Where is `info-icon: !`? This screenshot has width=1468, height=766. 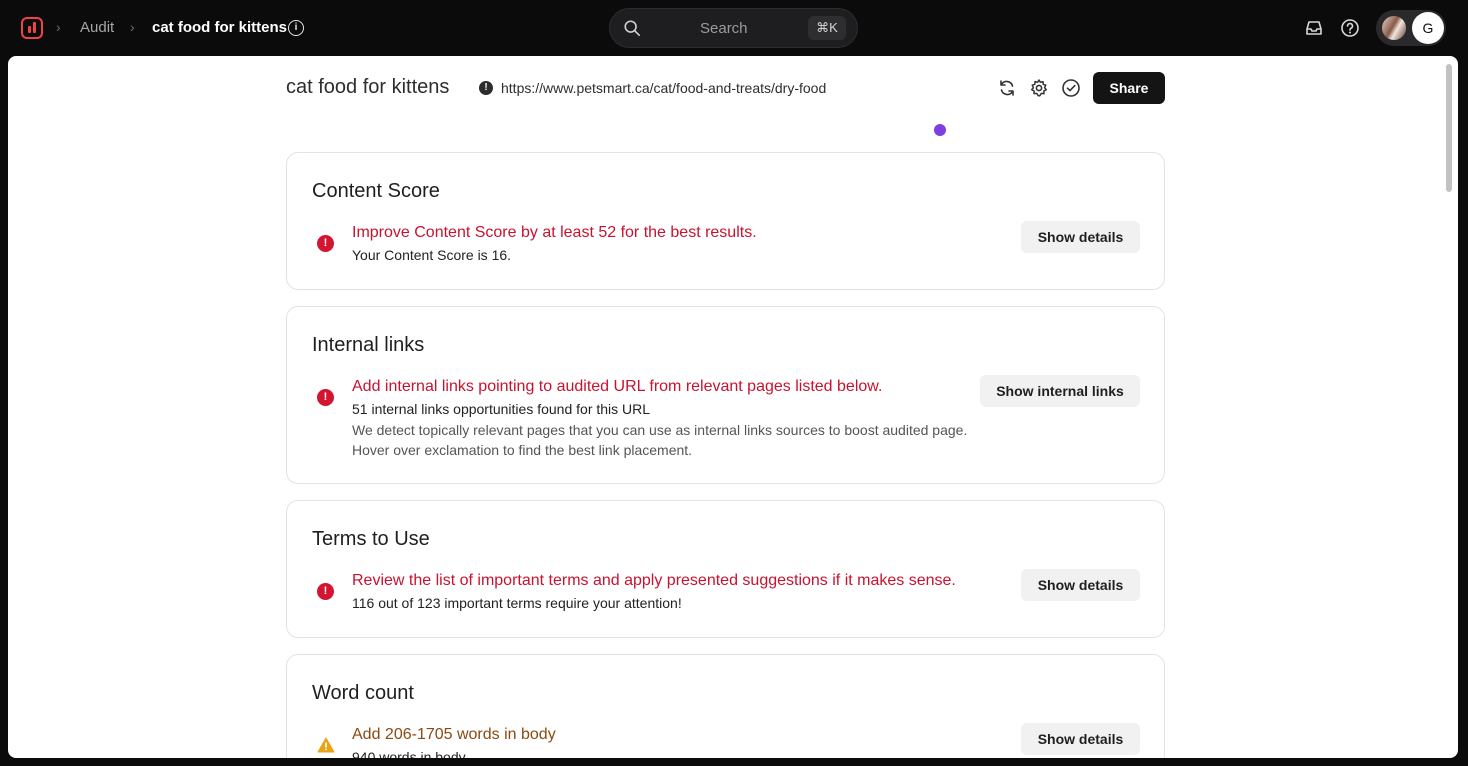 info-icon: ! is located at coordinates (486, 88).